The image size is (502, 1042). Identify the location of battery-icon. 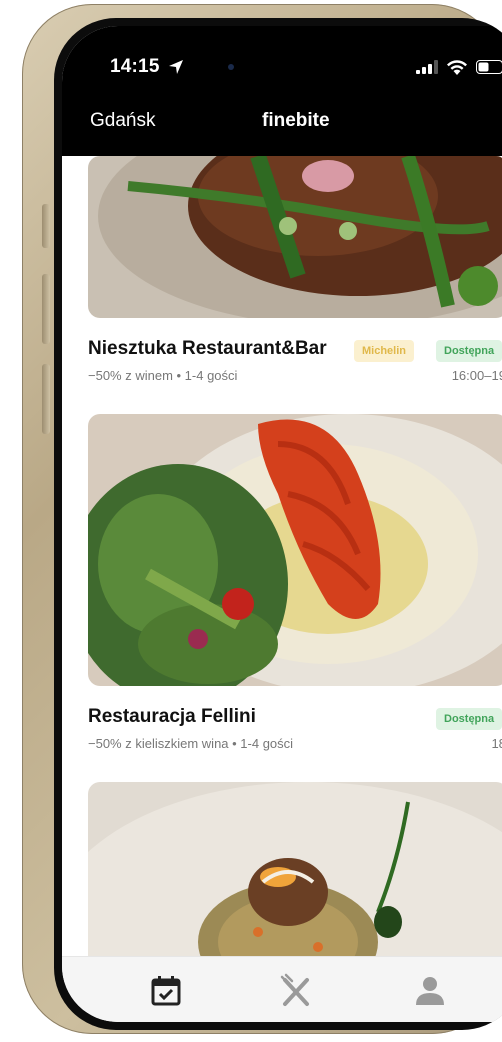
(489, 67).